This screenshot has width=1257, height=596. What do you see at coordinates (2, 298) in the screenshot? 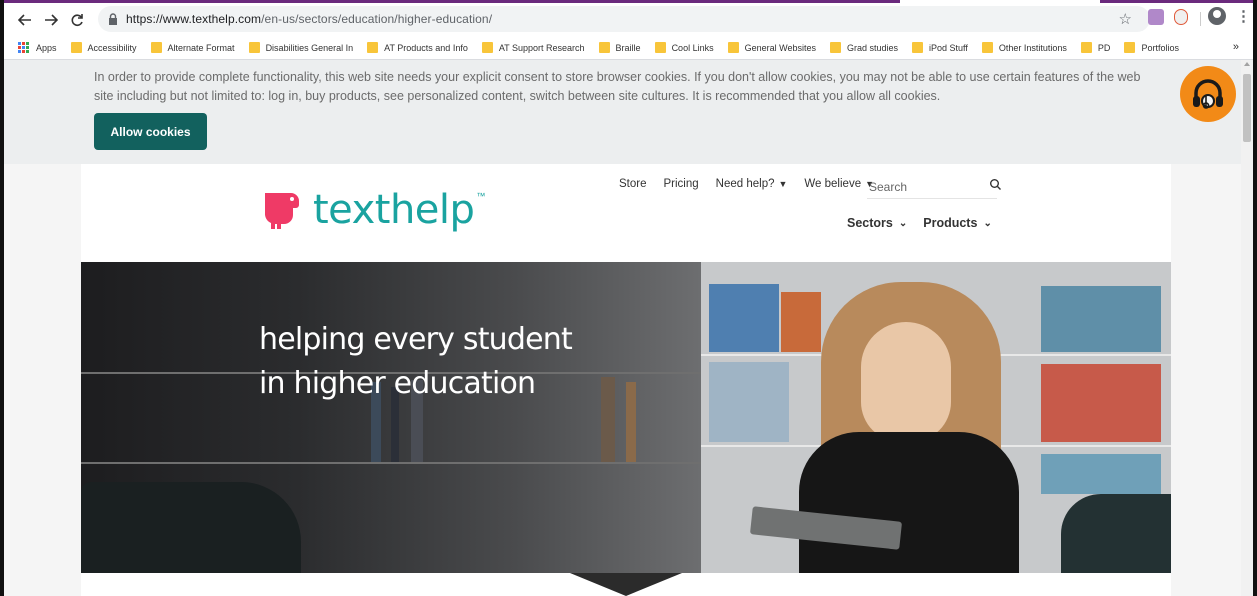
I see `window-left-border` at bounding box center [2, 298].